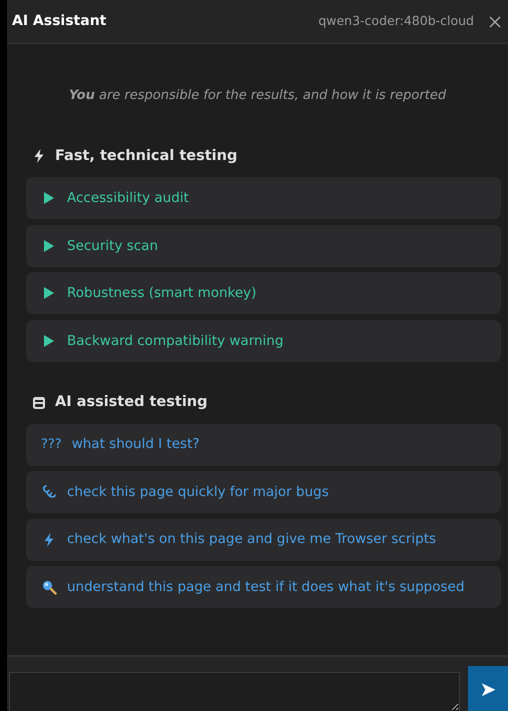 This screenshot has width=508, height=711. I want to click on action-button: check what's on this page and give me Trowser scripts, so click(263, 539).